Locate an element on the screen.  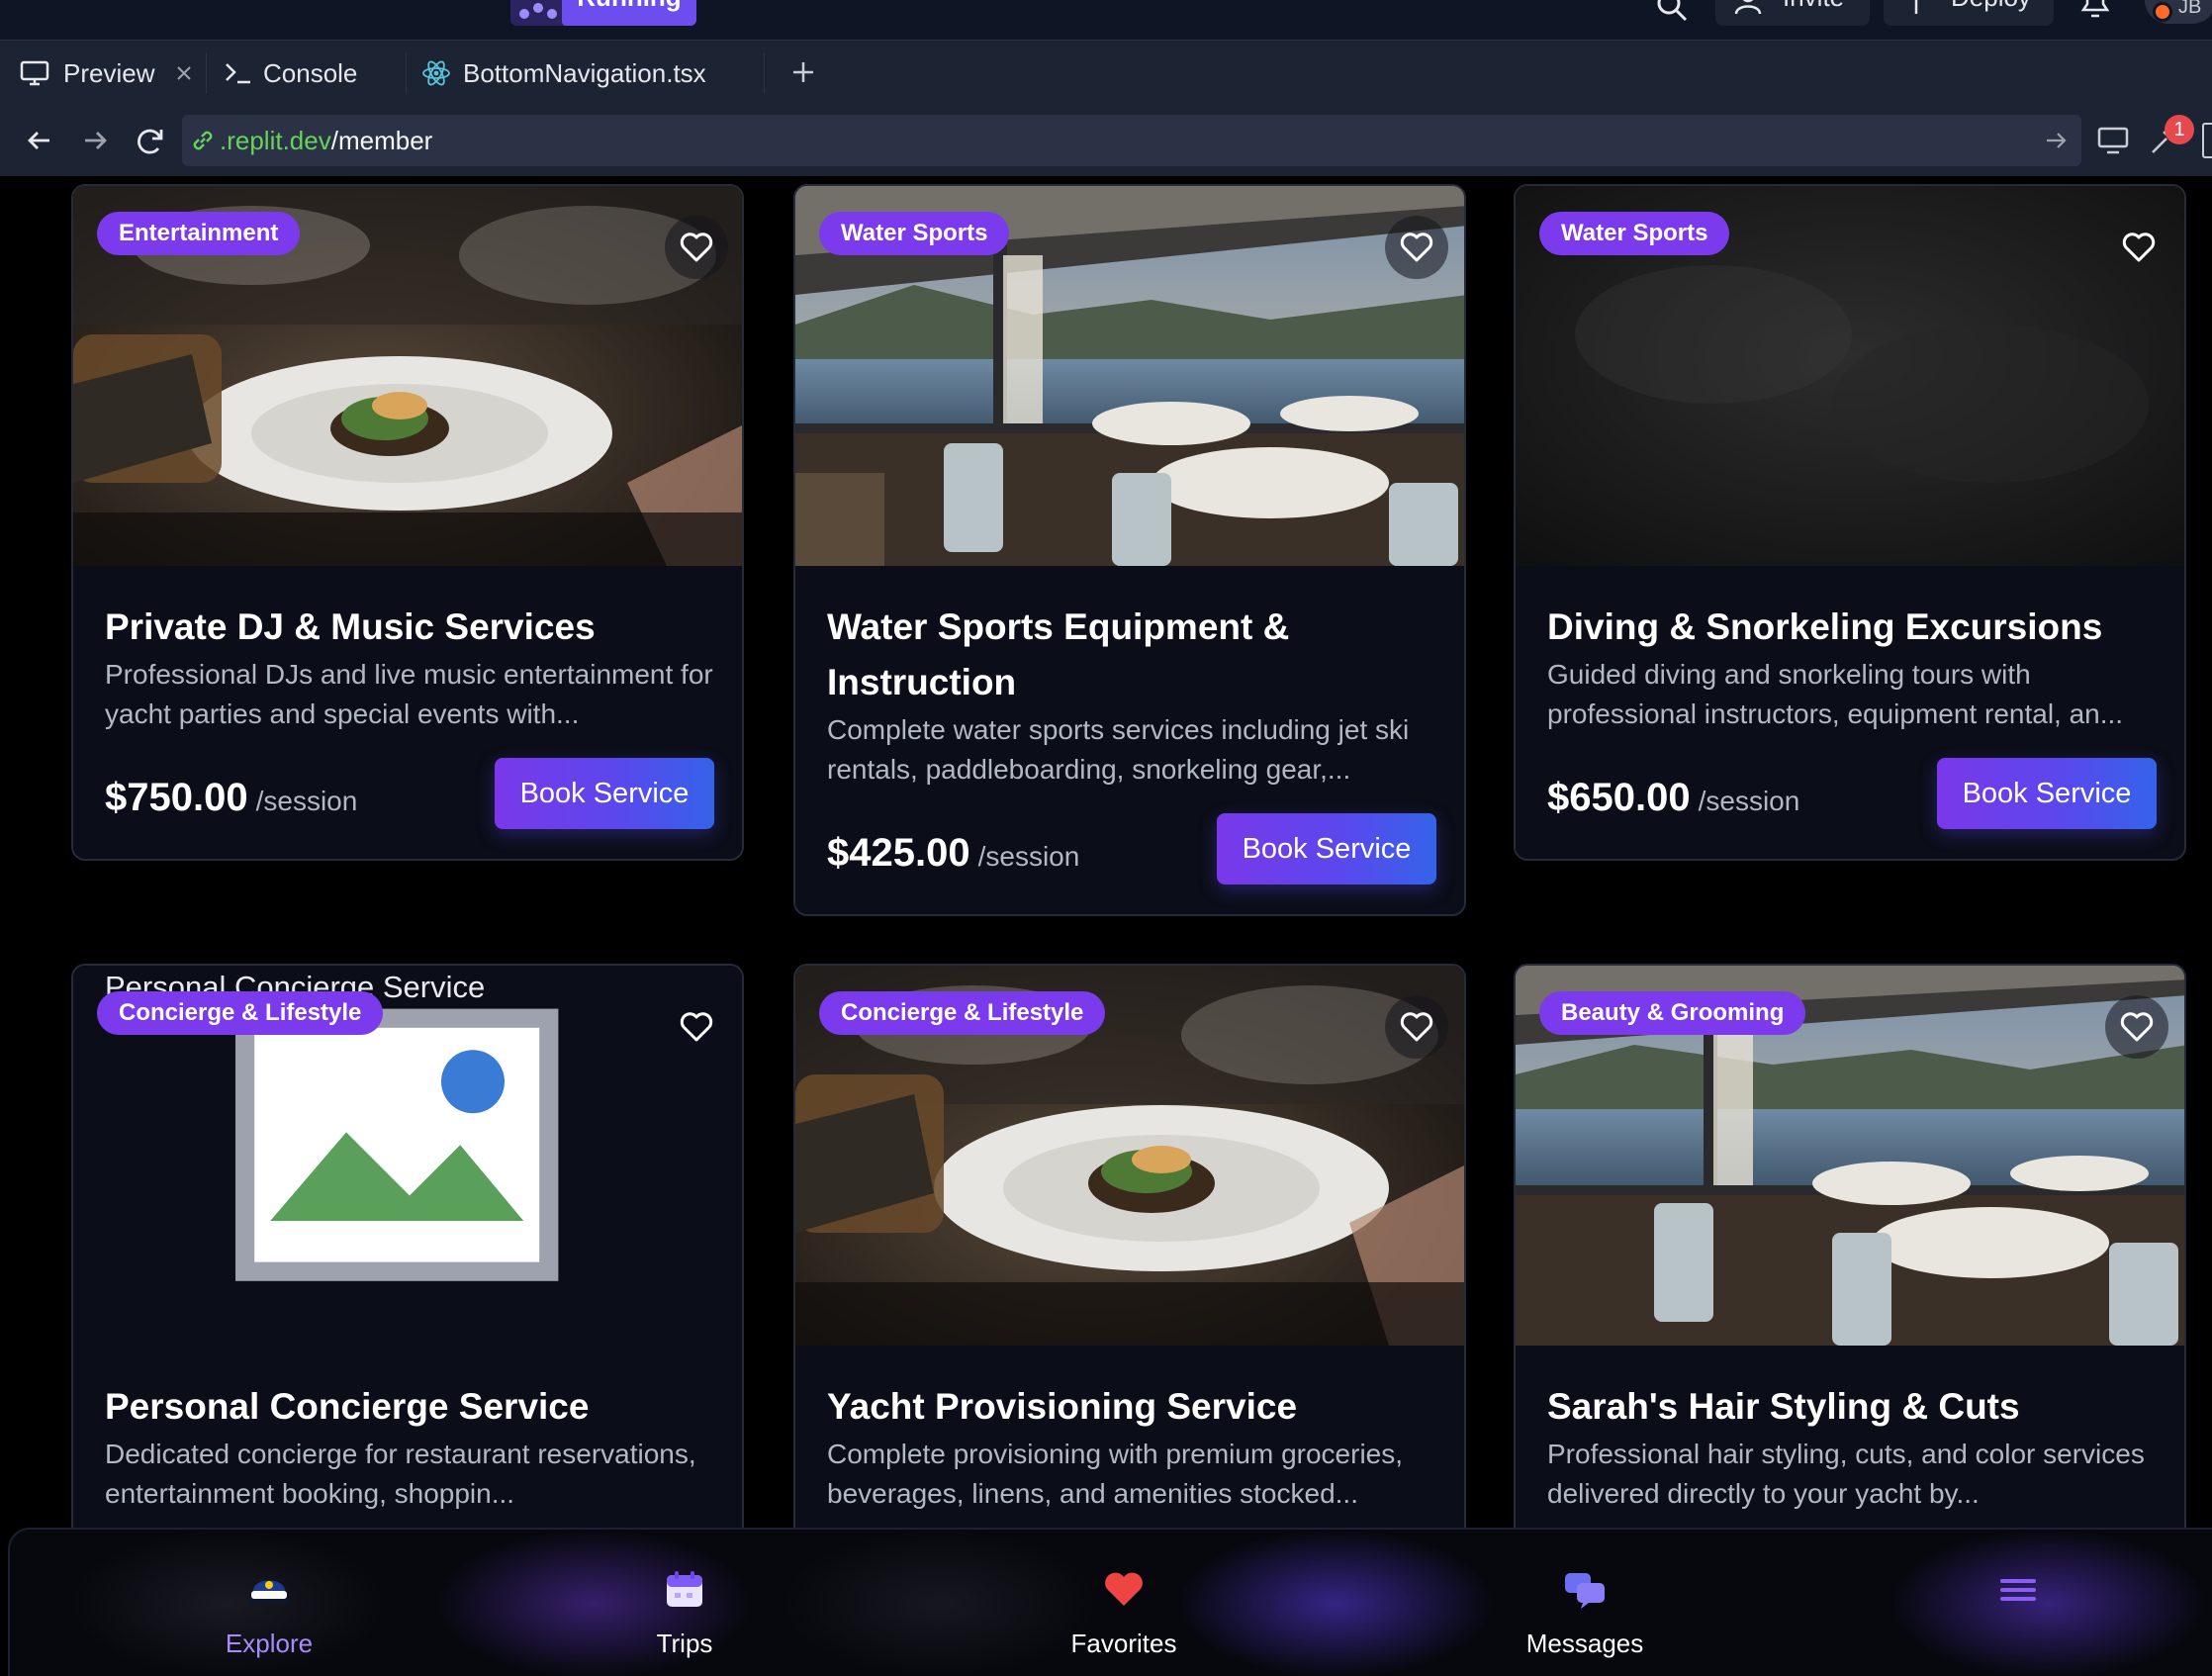
arrow-right-icon is located at coordinates (2056, 140).